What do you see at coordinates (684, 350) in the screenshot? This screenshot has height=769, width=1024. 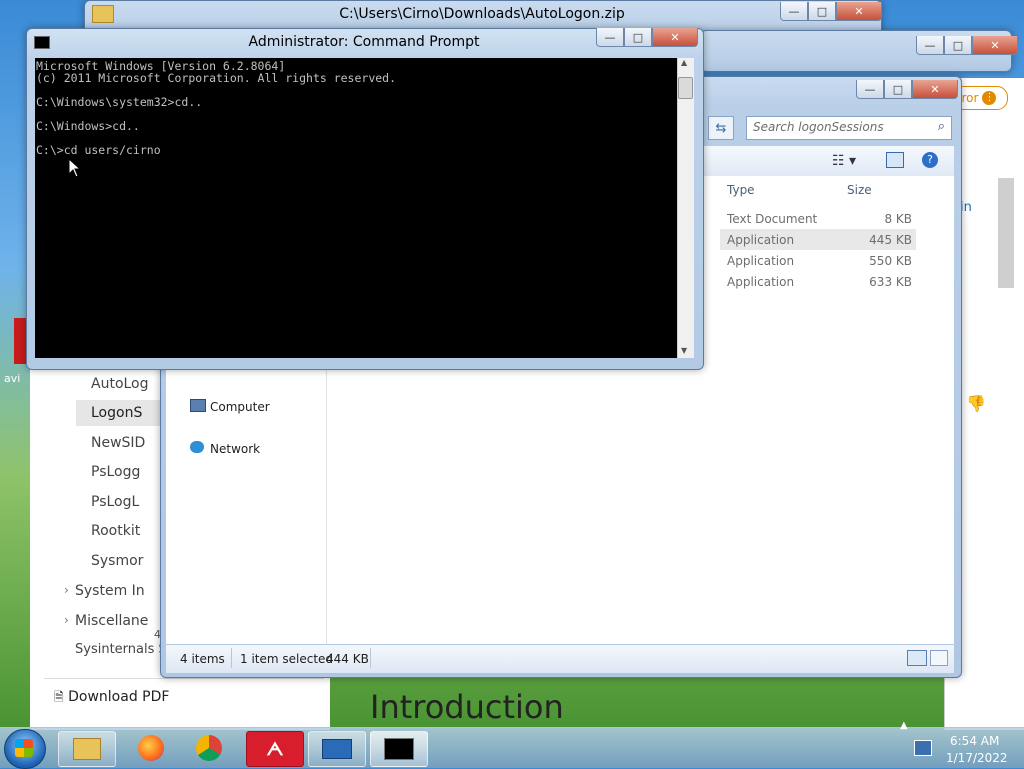 I see `scroll-down-arrow-icon: ▼` at bounding box center [684, 350].